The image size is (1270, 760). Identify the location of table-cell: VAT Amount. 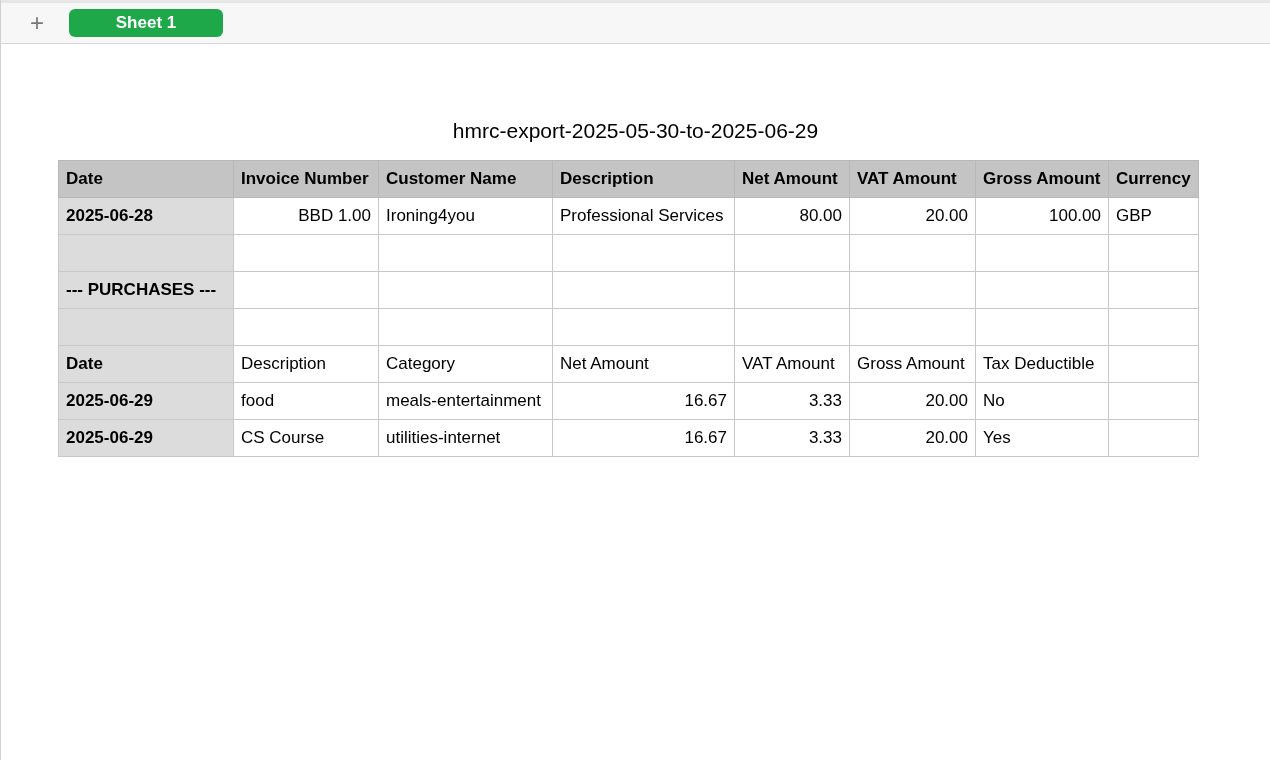
(792, 363).